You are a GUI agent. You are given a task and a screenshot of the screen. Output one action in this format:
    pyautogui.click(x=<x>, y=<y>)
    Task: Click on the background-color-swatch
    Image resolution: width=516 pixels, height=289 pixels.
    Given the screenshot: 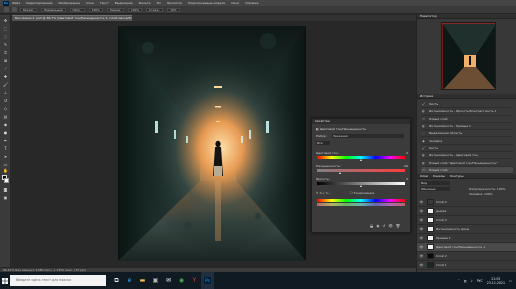 What is the action you would take?
    pyautogui.click(x=6, y=180)
    